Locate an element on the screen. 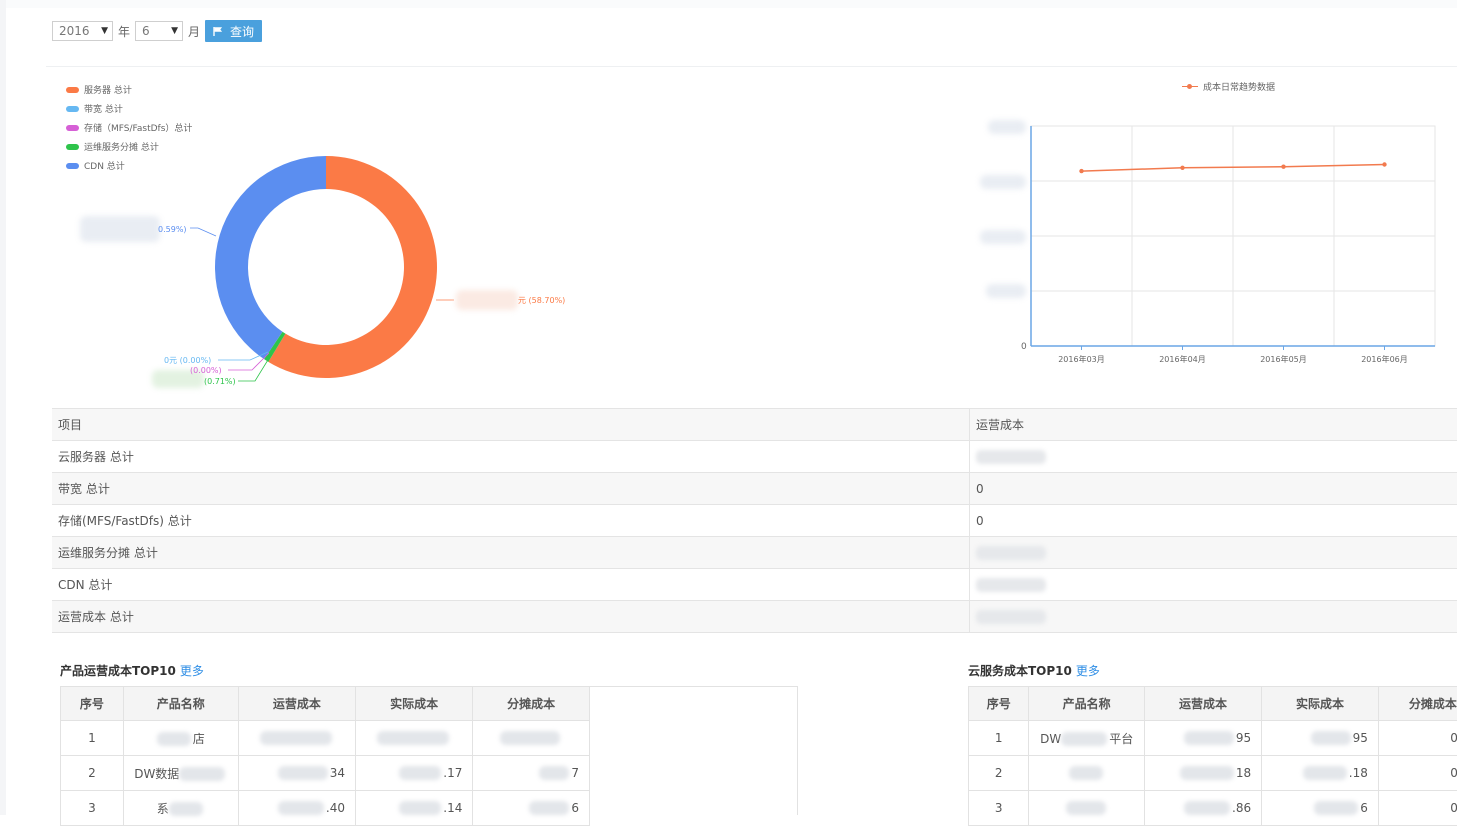  year-select: 2016 ▼ is located at coordinates (82, 31).